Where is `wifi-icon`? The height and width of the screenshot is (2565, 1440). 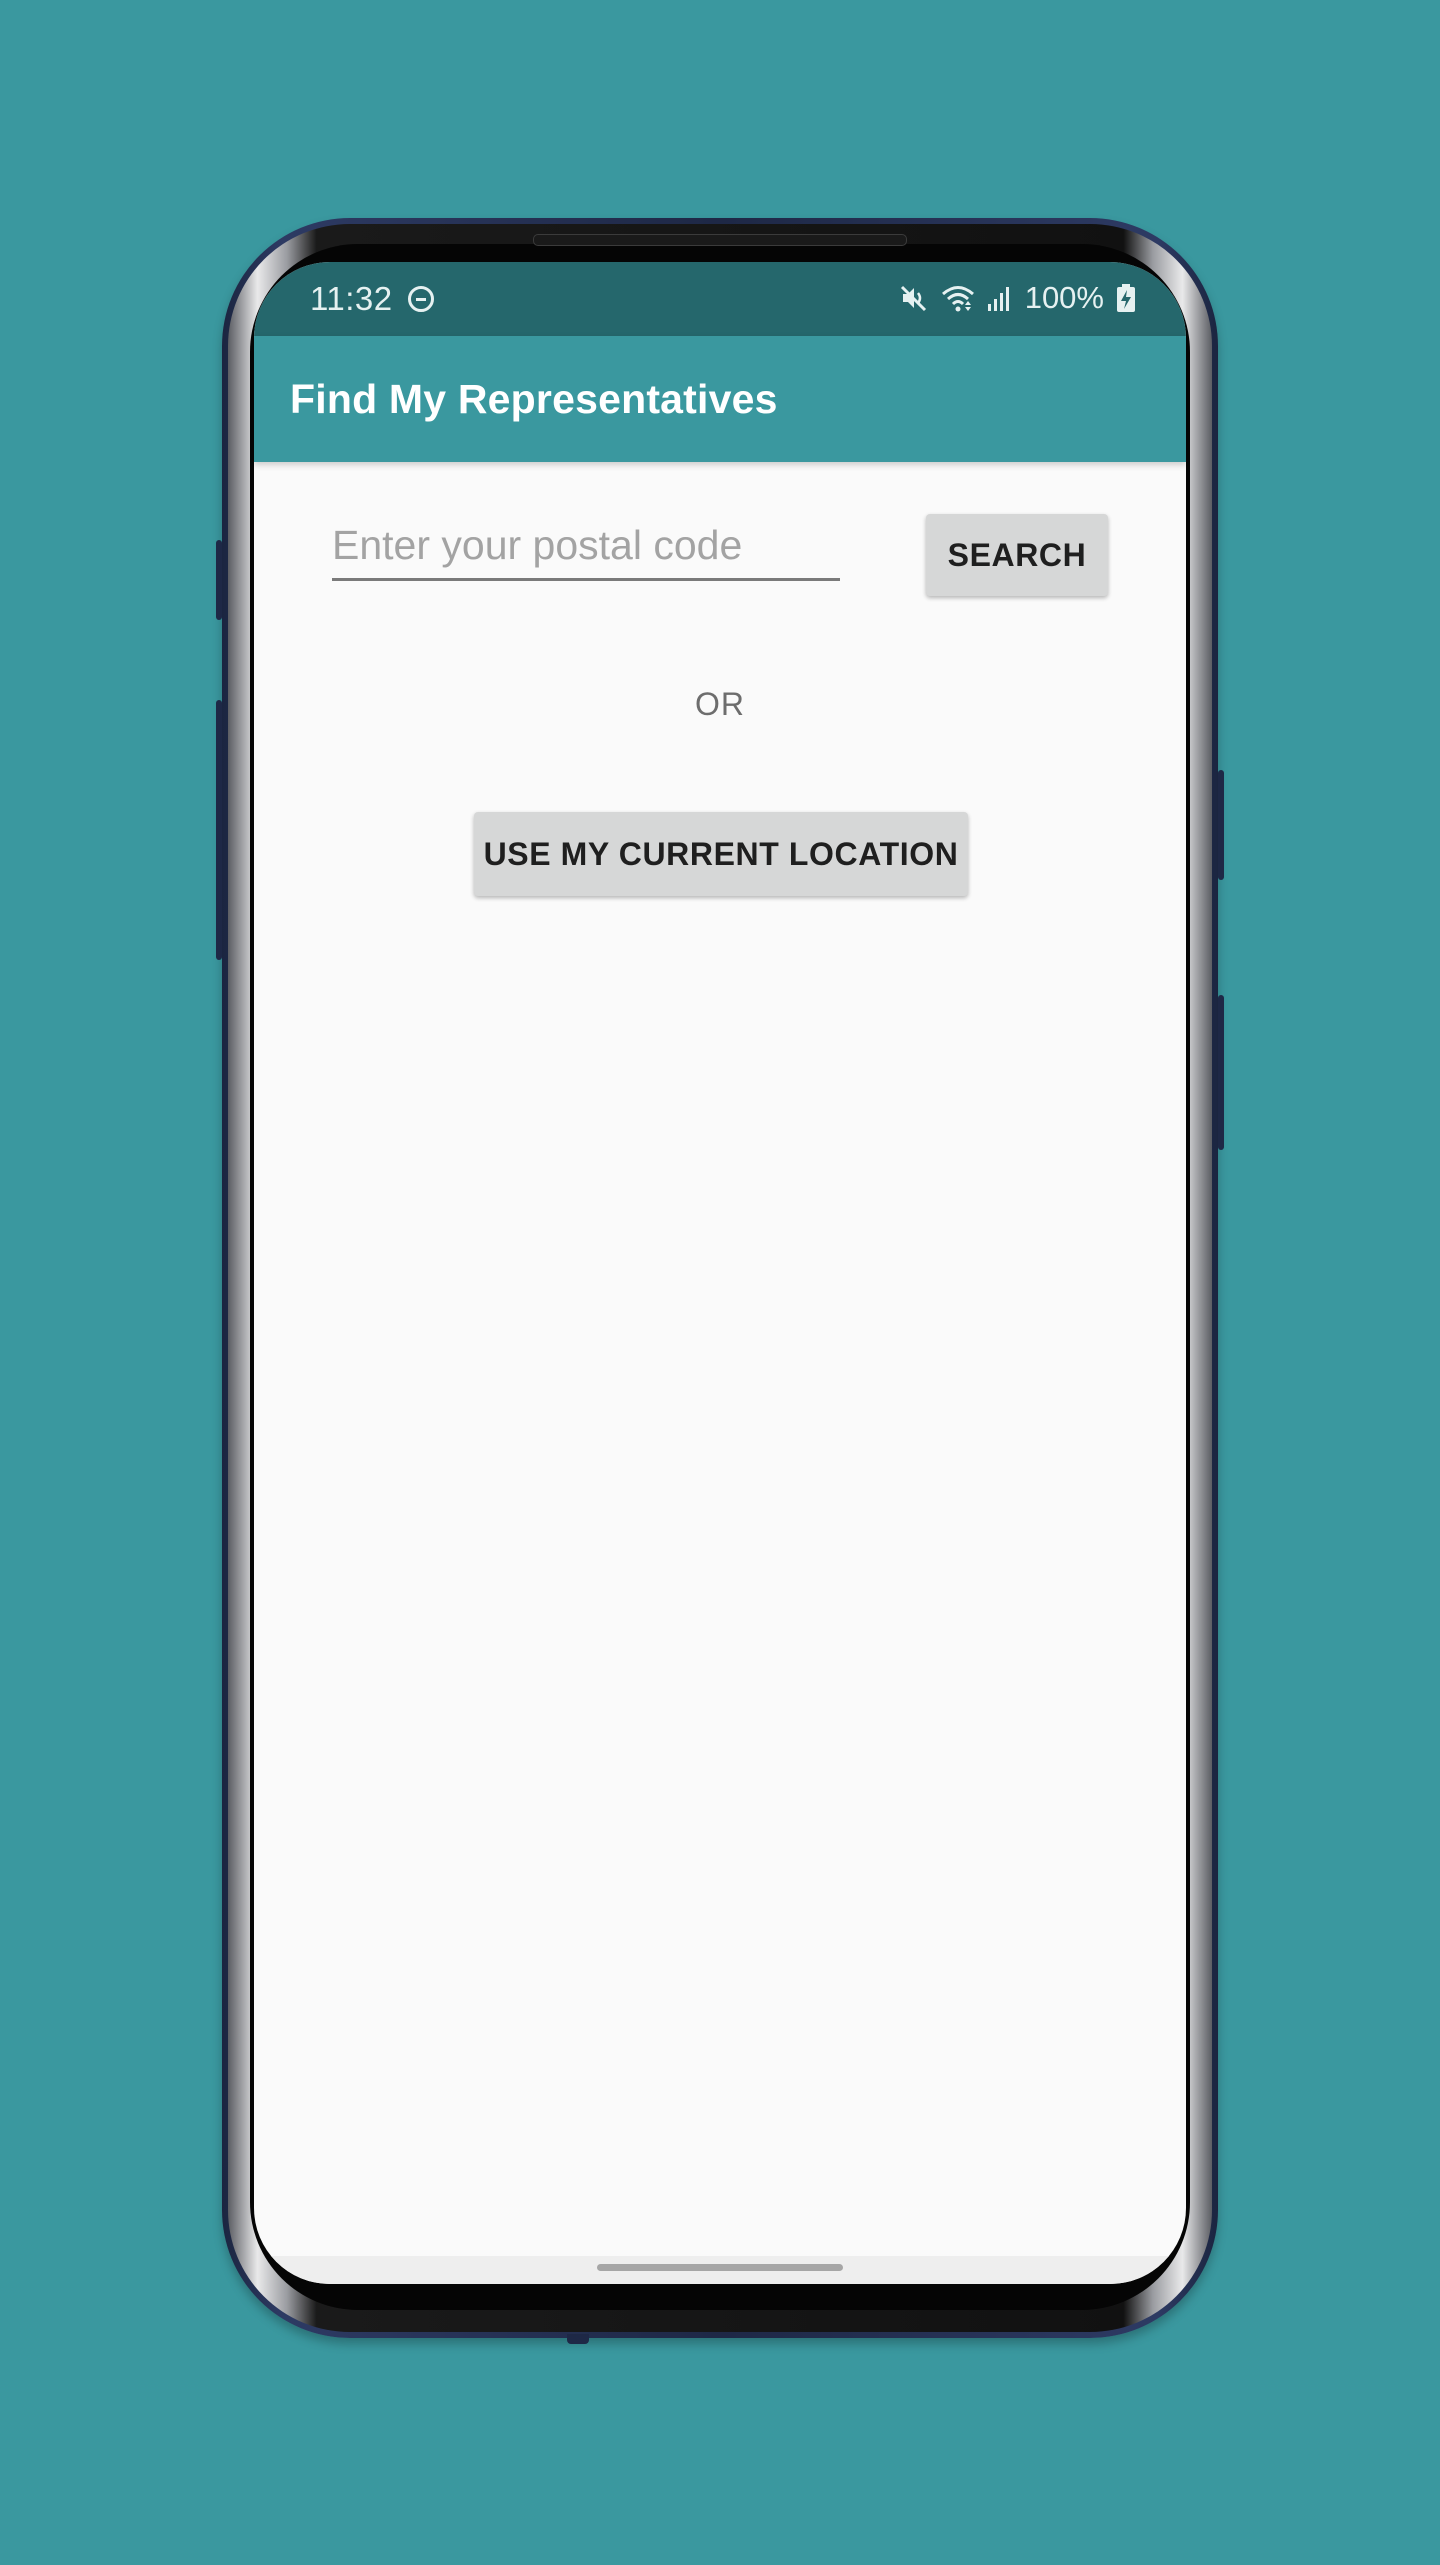
wifi-icon is located at coordinates (958, 298).